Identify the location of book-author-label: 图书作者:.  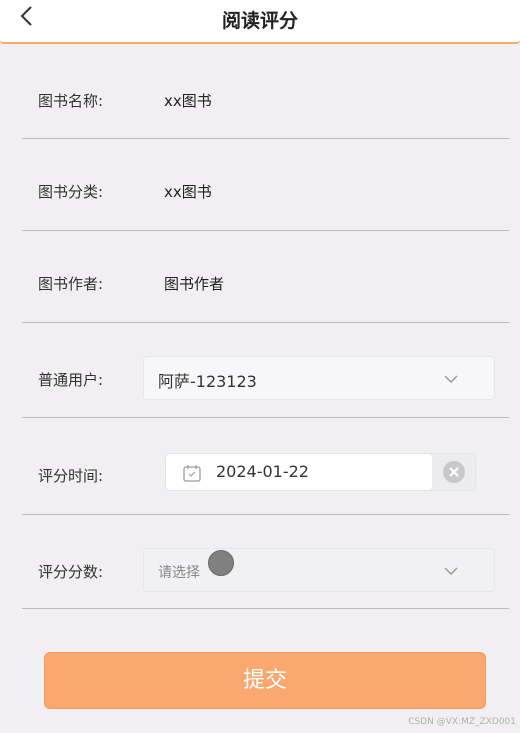
(71, 284).